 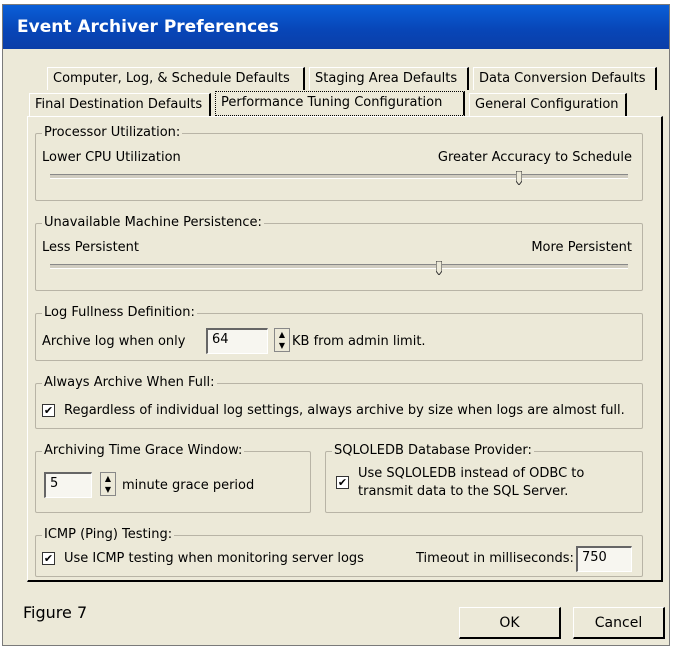 What do you see at coordinates (237, 341) in the screenshot?
I see `log-fullness-input: 64` at bounding box center [237, 341].